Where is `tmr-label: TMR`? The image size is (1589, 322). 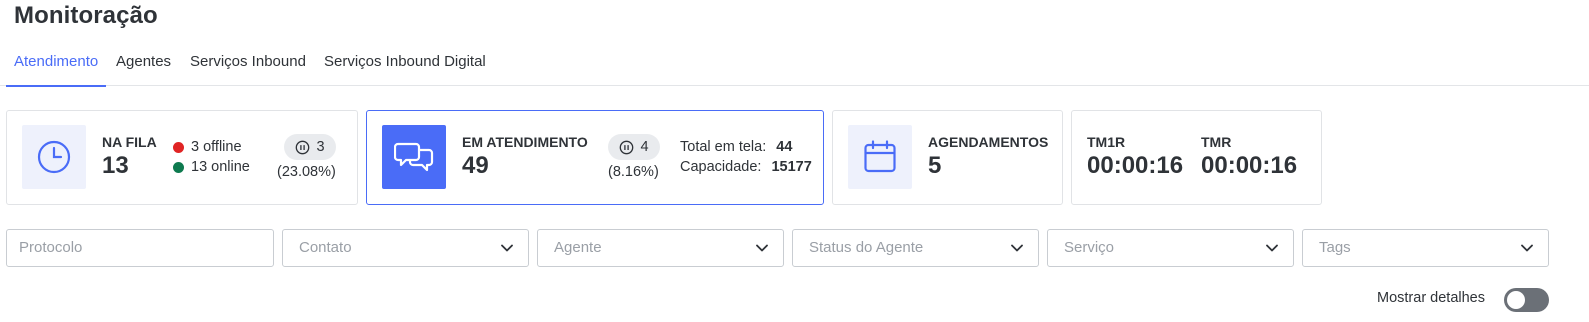
tmr-label: TMR is located at coordinates (1216, 142).